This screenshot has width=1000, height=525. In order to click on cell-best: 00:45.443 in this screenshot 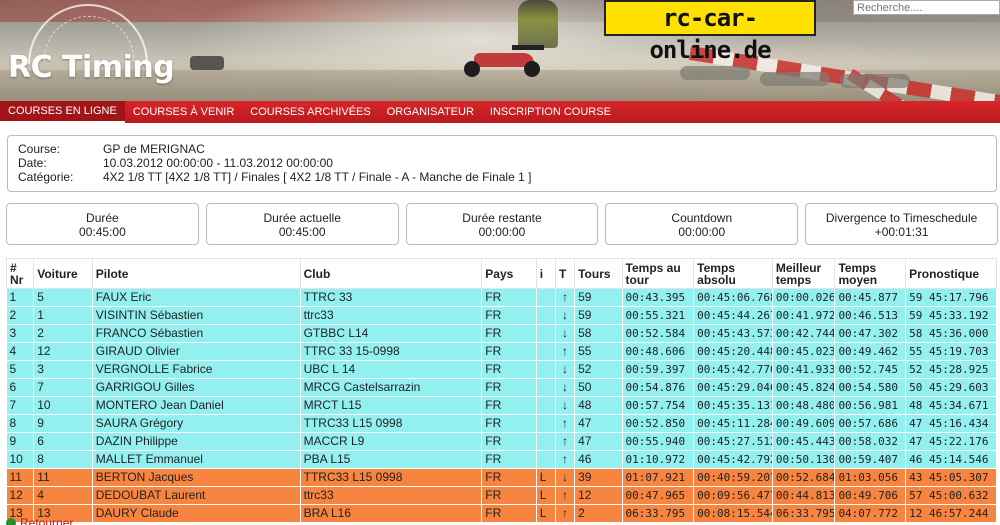, I will do `click(804, 441)`.